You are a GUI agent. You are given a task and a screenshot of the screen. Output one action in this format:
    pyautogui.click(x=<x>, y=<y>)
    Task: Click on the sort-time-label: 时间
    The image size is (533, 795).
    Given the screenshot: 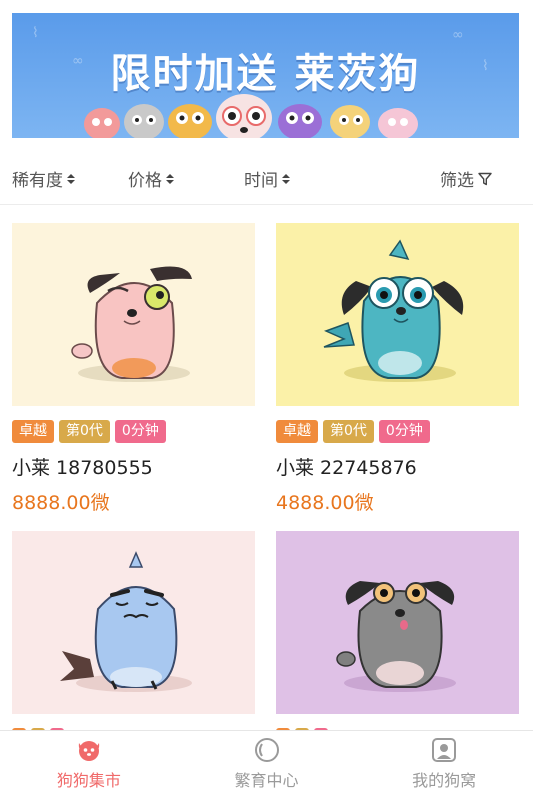 What is the action you would take?
    pyautogui.click(x=261, y=181)
    